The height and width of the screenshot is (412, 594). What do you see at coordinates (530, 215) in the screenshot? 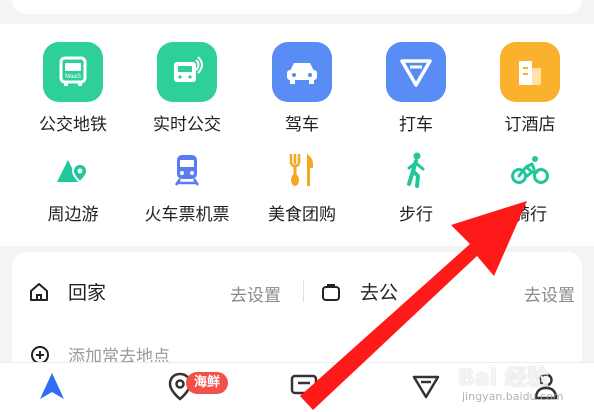
I see `service-label: 骑行` at bounding box center [530, 215].